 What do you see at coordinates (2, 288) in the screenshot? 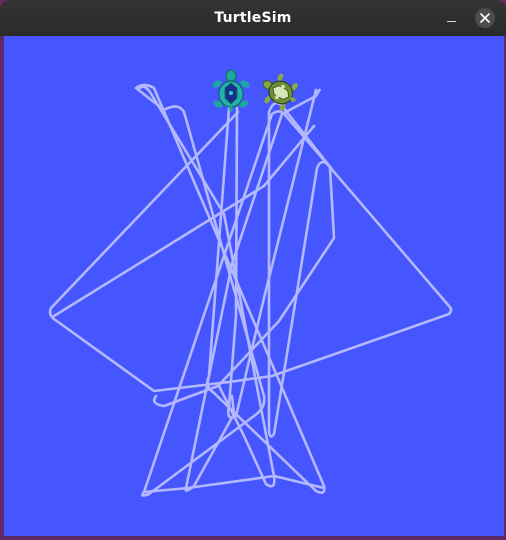
I see `window-border-left` at bounding box center [2, 288].